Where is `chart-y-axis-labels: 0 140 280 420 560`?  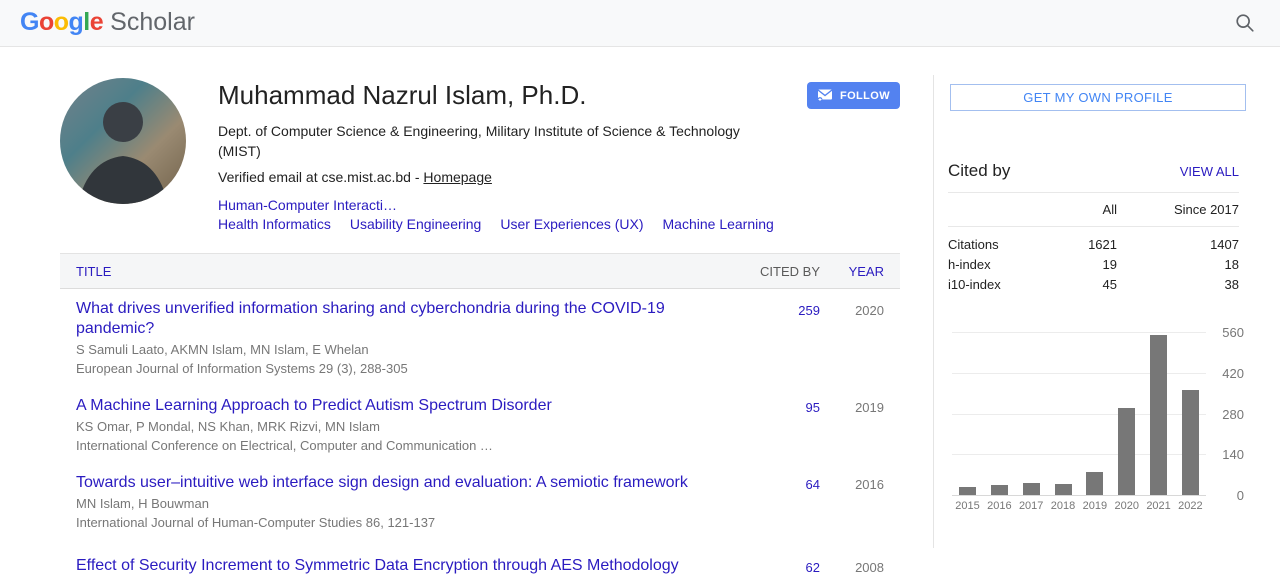
chart-y-axis-labels: 0 140 280 420 560 is located at coordinates (1225, 414).